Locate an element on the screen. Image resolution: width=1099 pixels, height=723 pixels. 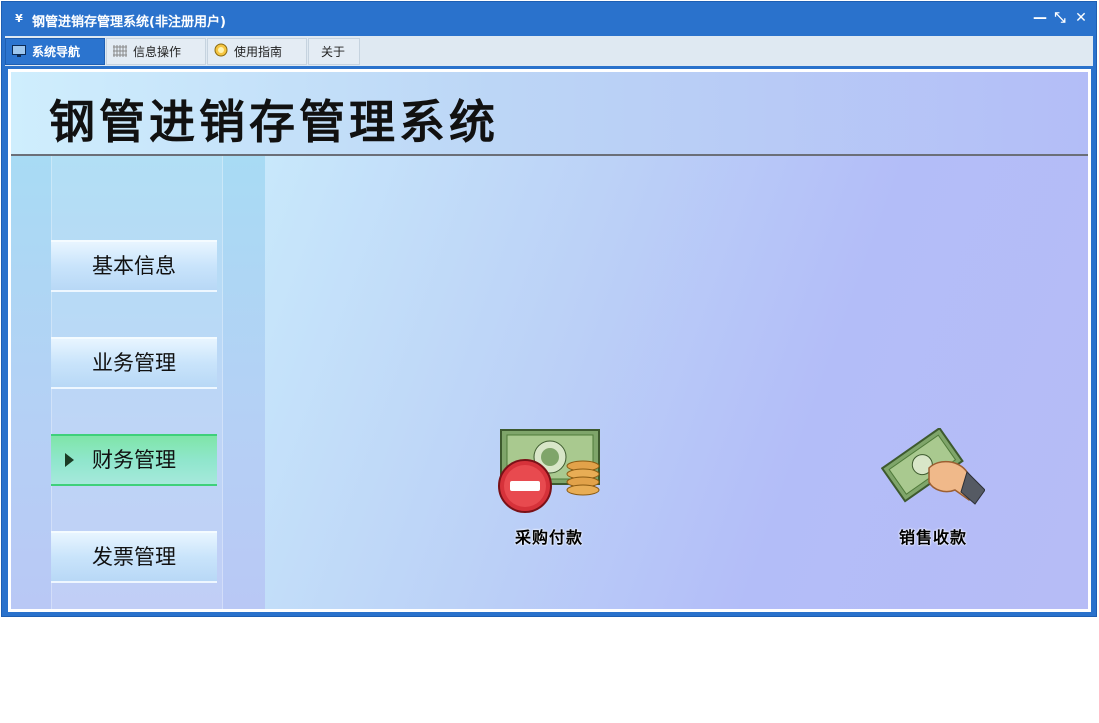
sidebar-item-invoice-management: 发票管理 is located at coordinates (134, 557).